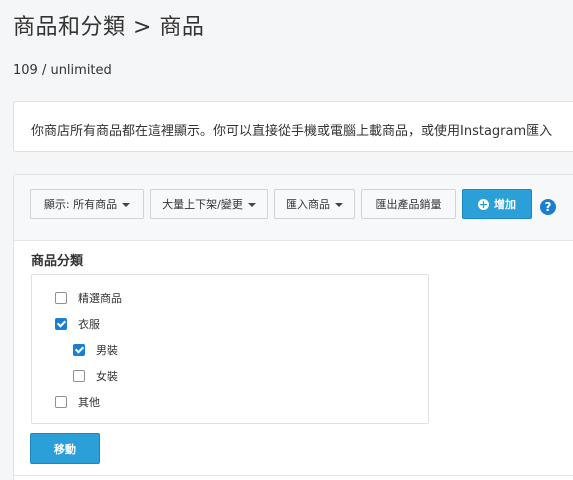  I want to click on filter-dropdown-button: 顯示: 所有商品, so click(87, 204).